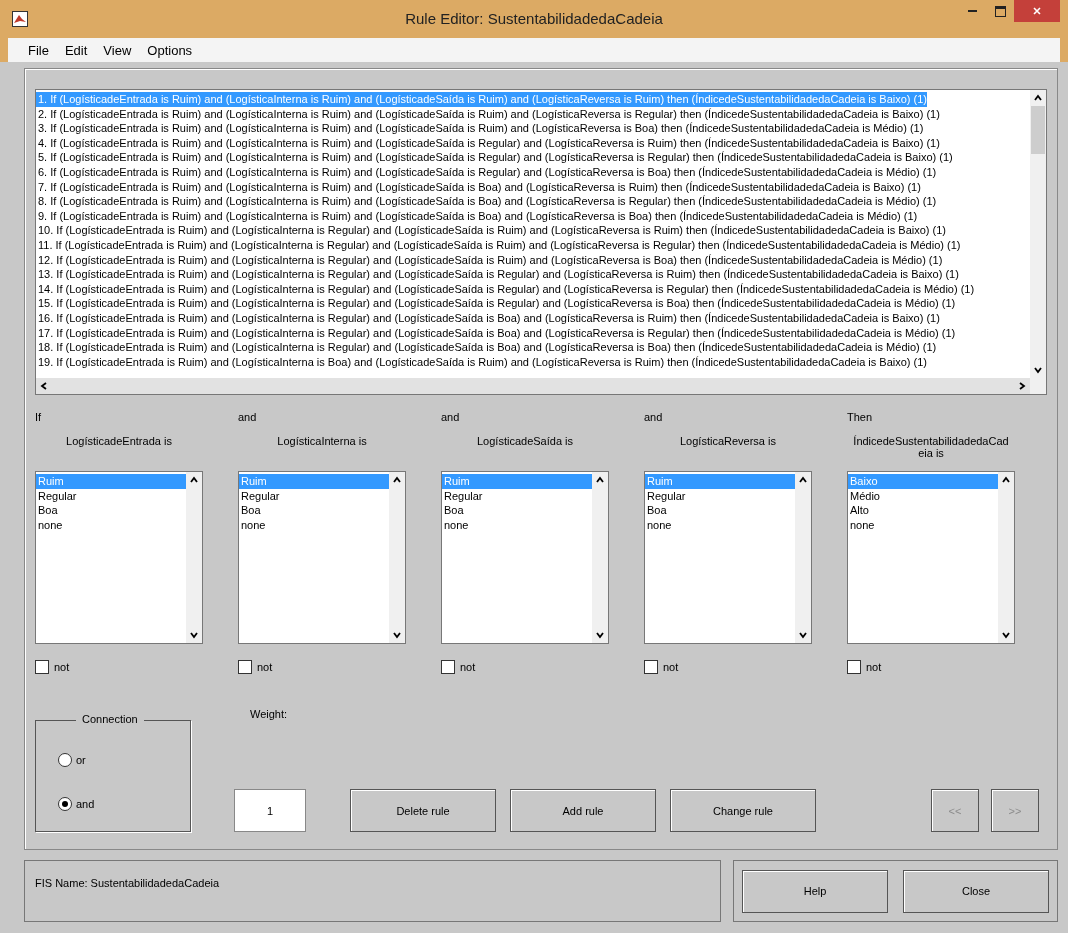 Image resolution: width=1068 pixels, height=933 pixels. Describe the element at coordinates (534, 18) in the screenshot. I see `window-title: Rule Editor: SustentabilidadedaCadeia` at that location.